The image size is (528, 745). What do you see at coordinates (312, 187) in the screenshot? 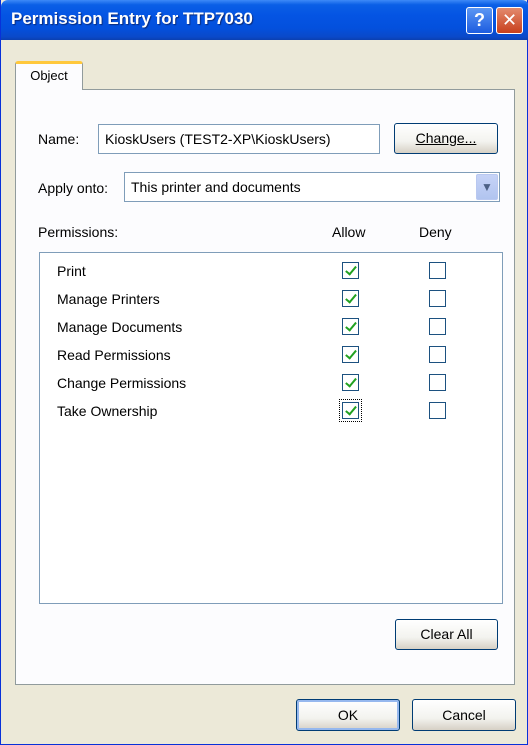
I see `apply-onto-select: This printer and documents ▼` at bounding box center [312, 187].